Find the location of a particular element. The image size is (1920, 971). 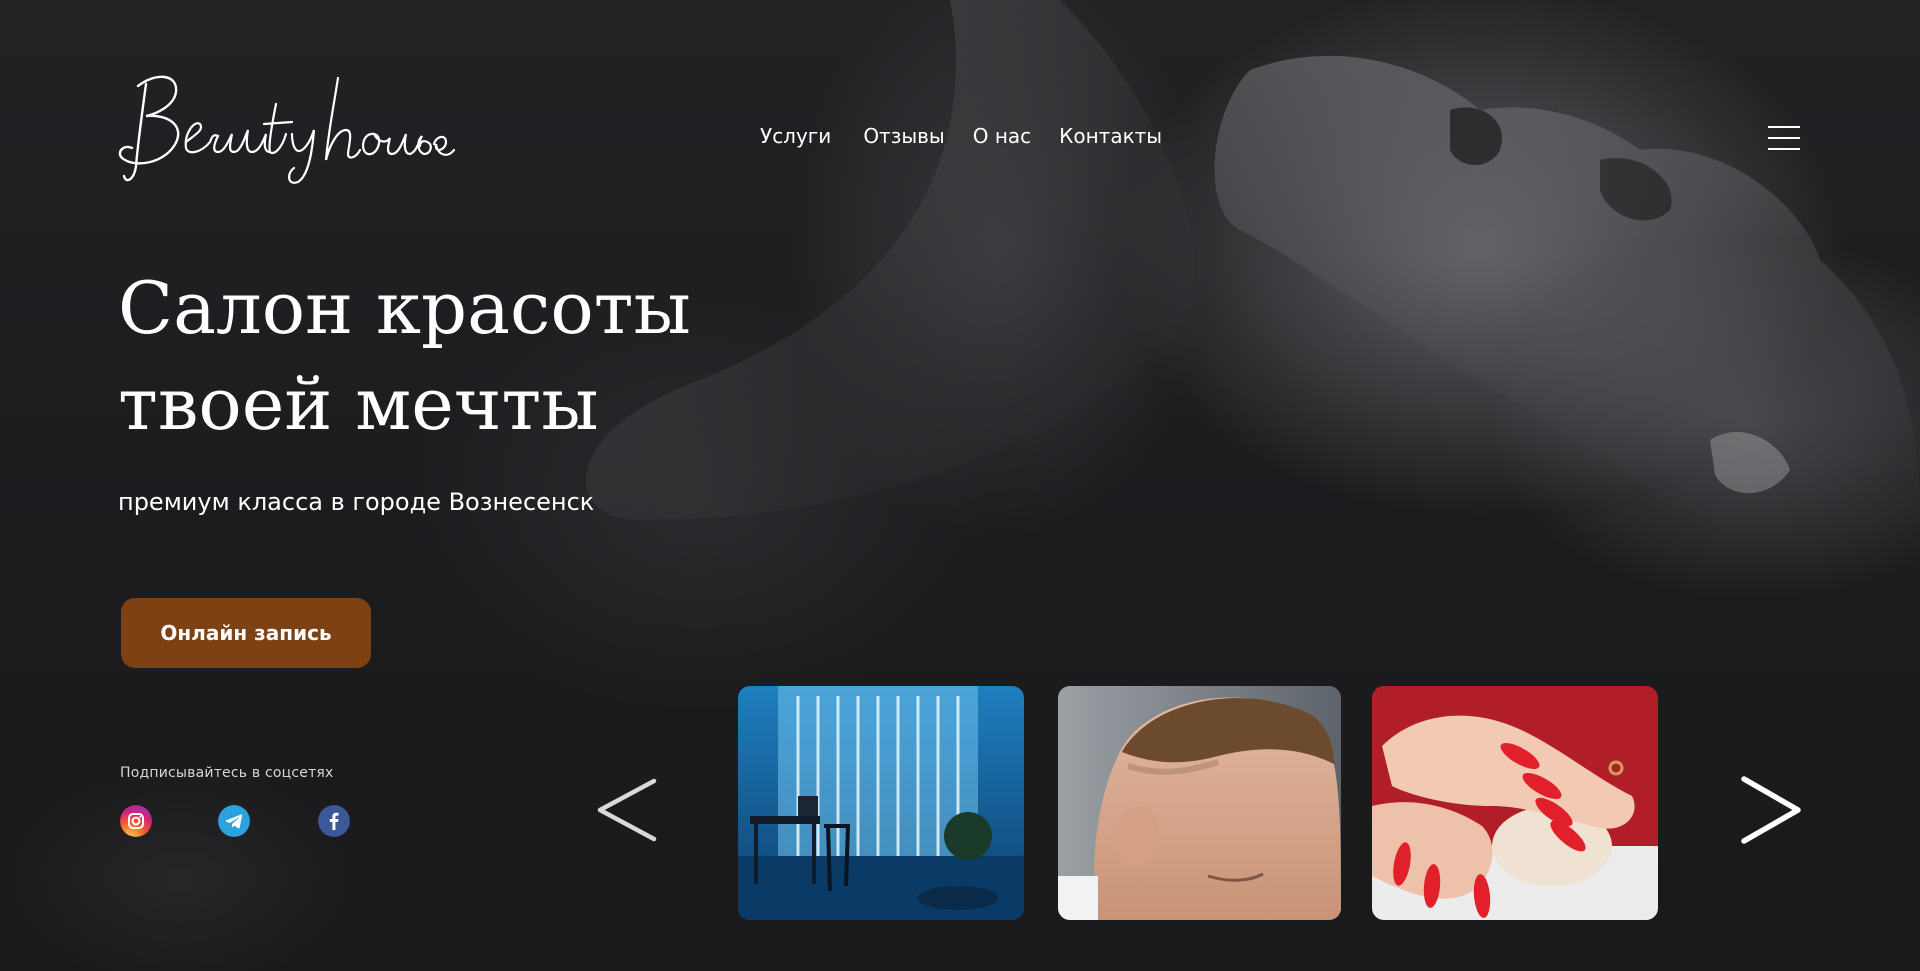

hero-subtitle: премиум класса в городе Вознесенск is located at coordinates (356, 502).